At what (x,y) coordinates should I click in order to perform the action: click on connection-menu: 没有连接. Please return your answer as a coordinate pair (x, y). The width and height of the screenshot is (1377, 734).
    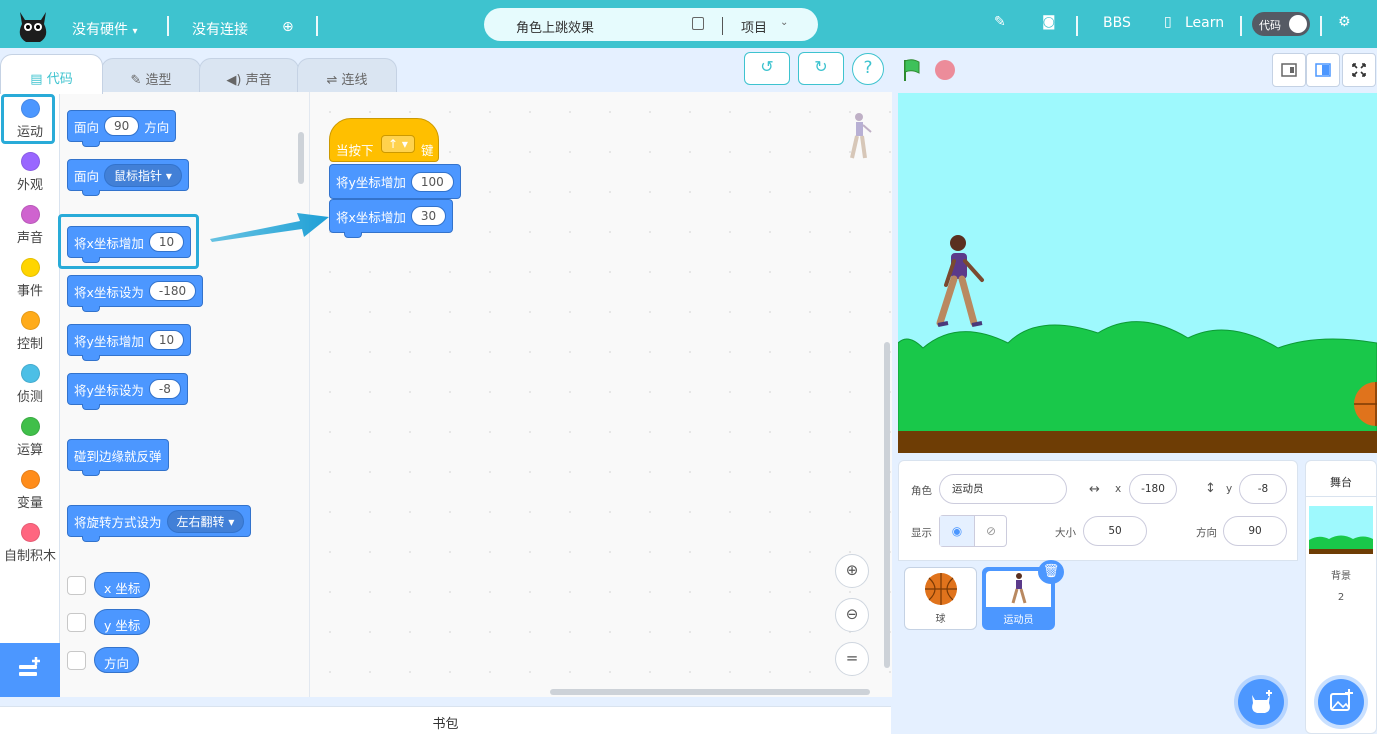
    Looking at the image, I should click on (220, 29).